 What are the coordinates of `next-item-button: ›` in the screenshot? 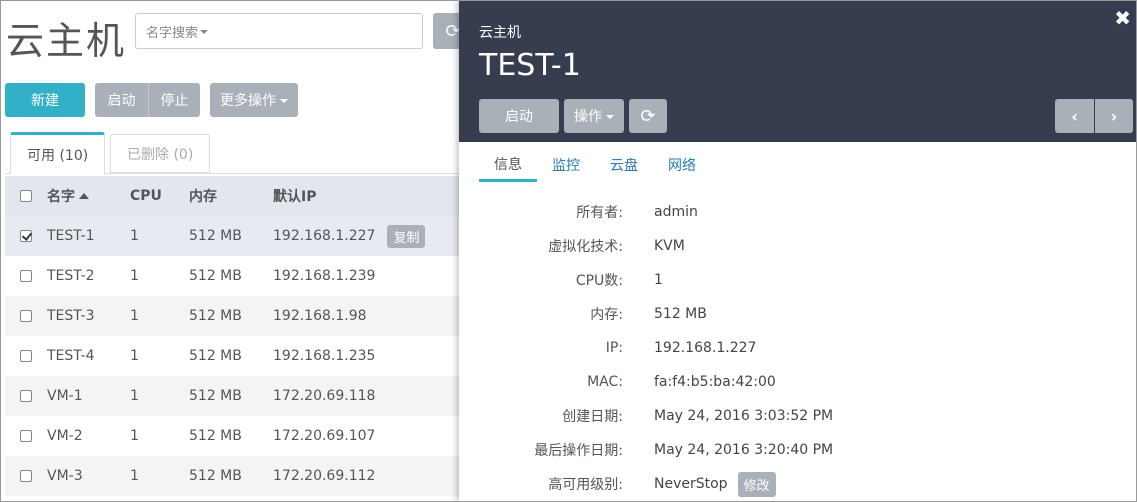 It's located at (1114, 116).